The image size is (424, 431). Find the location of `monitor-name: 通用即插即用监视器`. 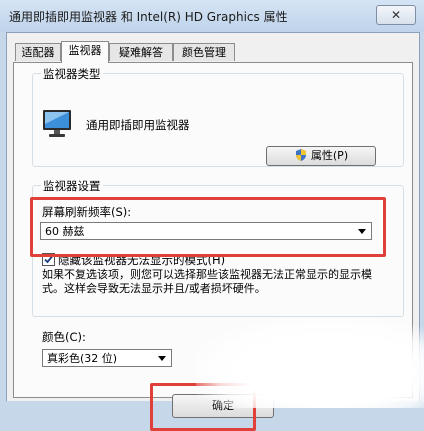

monitor-name: 通用即插即用监视器 is located at coordinates (138, 125).